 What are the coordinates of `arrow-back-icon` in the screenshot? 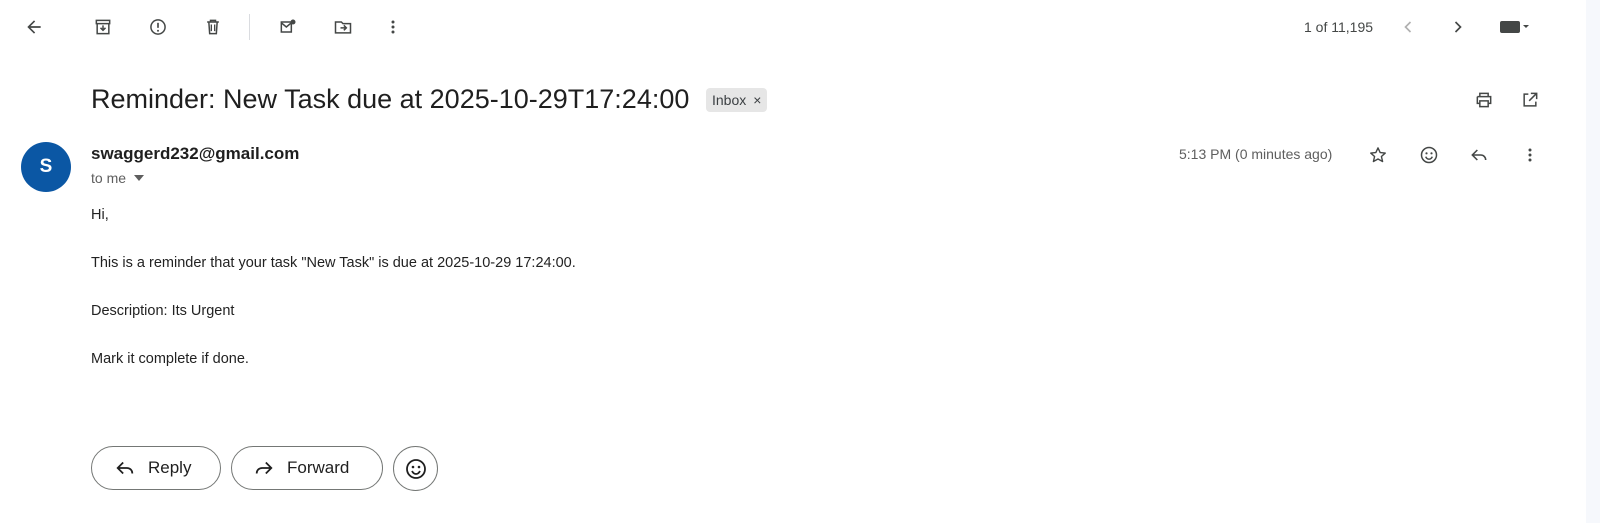 It's located at (34, 27).